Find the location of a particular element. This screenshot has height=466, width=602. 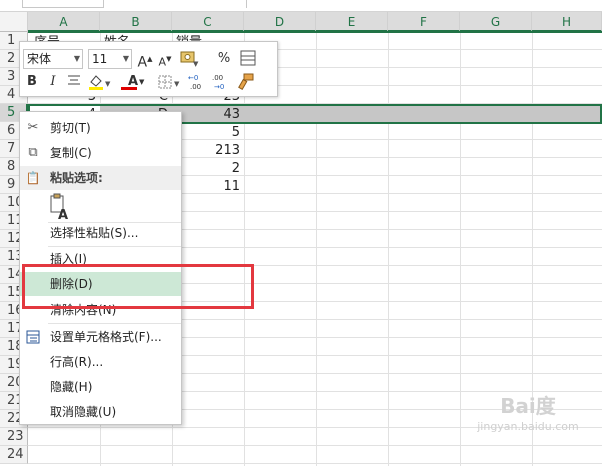

format-cells-icon is located at coordinates (33, 339).